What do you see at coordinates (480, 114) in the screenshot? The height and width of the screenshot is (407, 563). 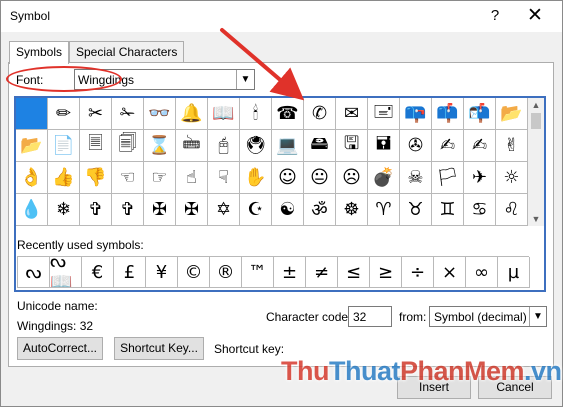 I see `symbol-cell: 📬` at bounding box center [480, 114].